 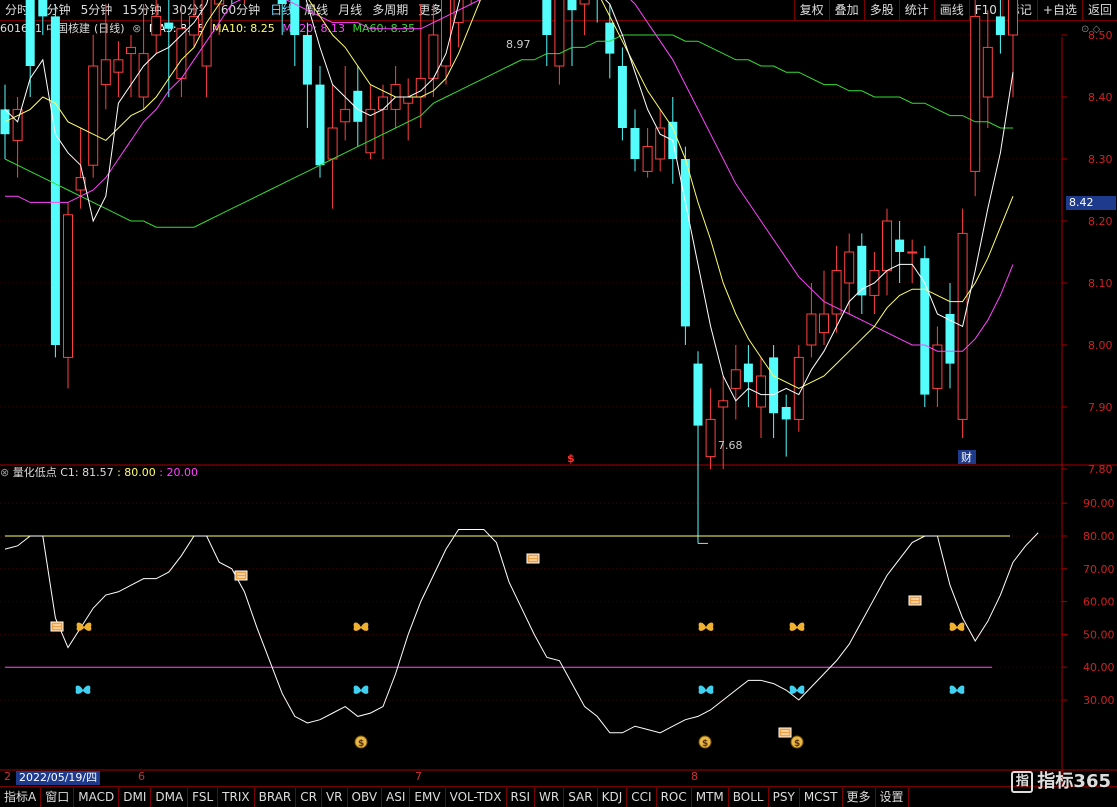 I want to click on finance-mark: 财, so click(x=966, y=457).